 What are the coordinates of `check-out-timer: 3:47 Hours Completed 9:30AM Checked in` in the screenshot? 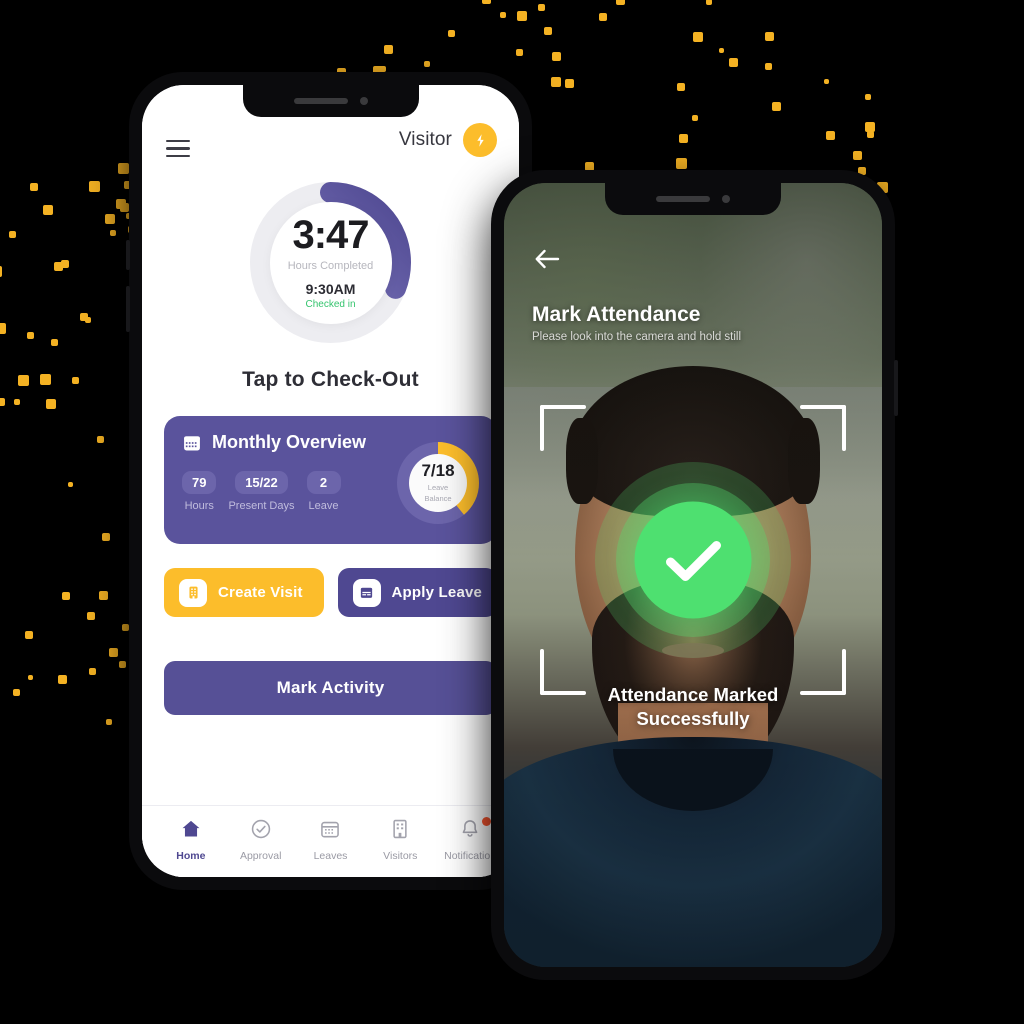 It's located at (330, 262).